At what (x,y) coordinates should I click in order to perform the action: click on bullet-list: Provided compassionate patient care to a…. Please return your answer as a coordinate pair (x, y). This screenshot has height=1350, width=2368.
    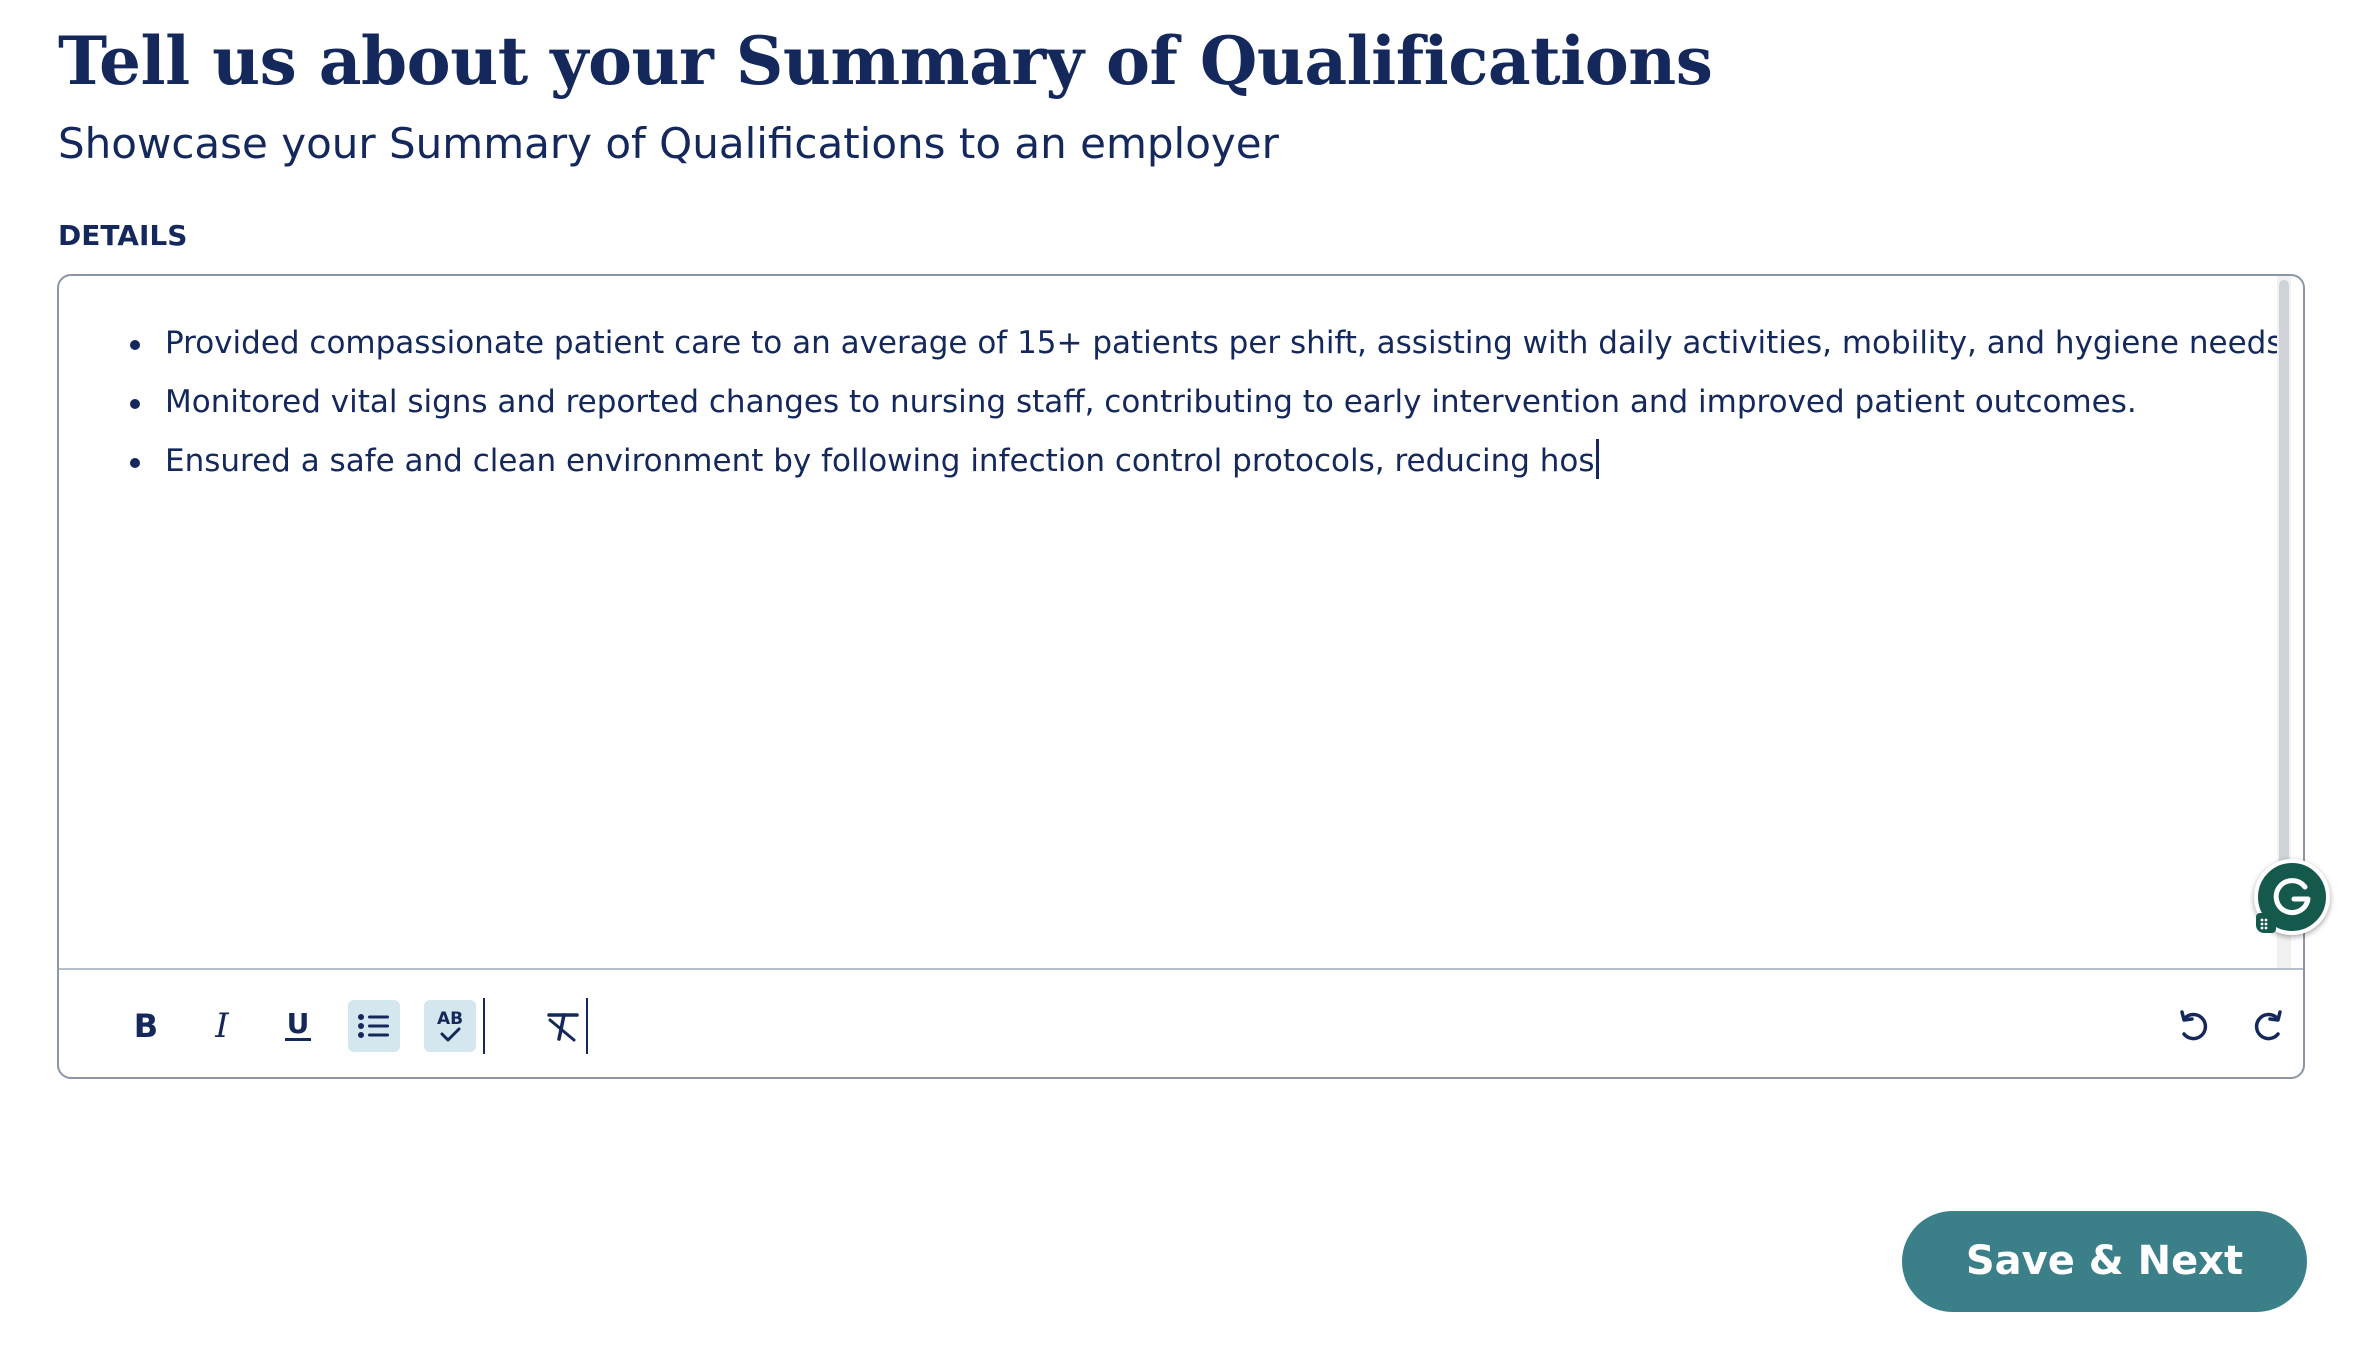
    Looking at the image, I should click on (1175, 402).